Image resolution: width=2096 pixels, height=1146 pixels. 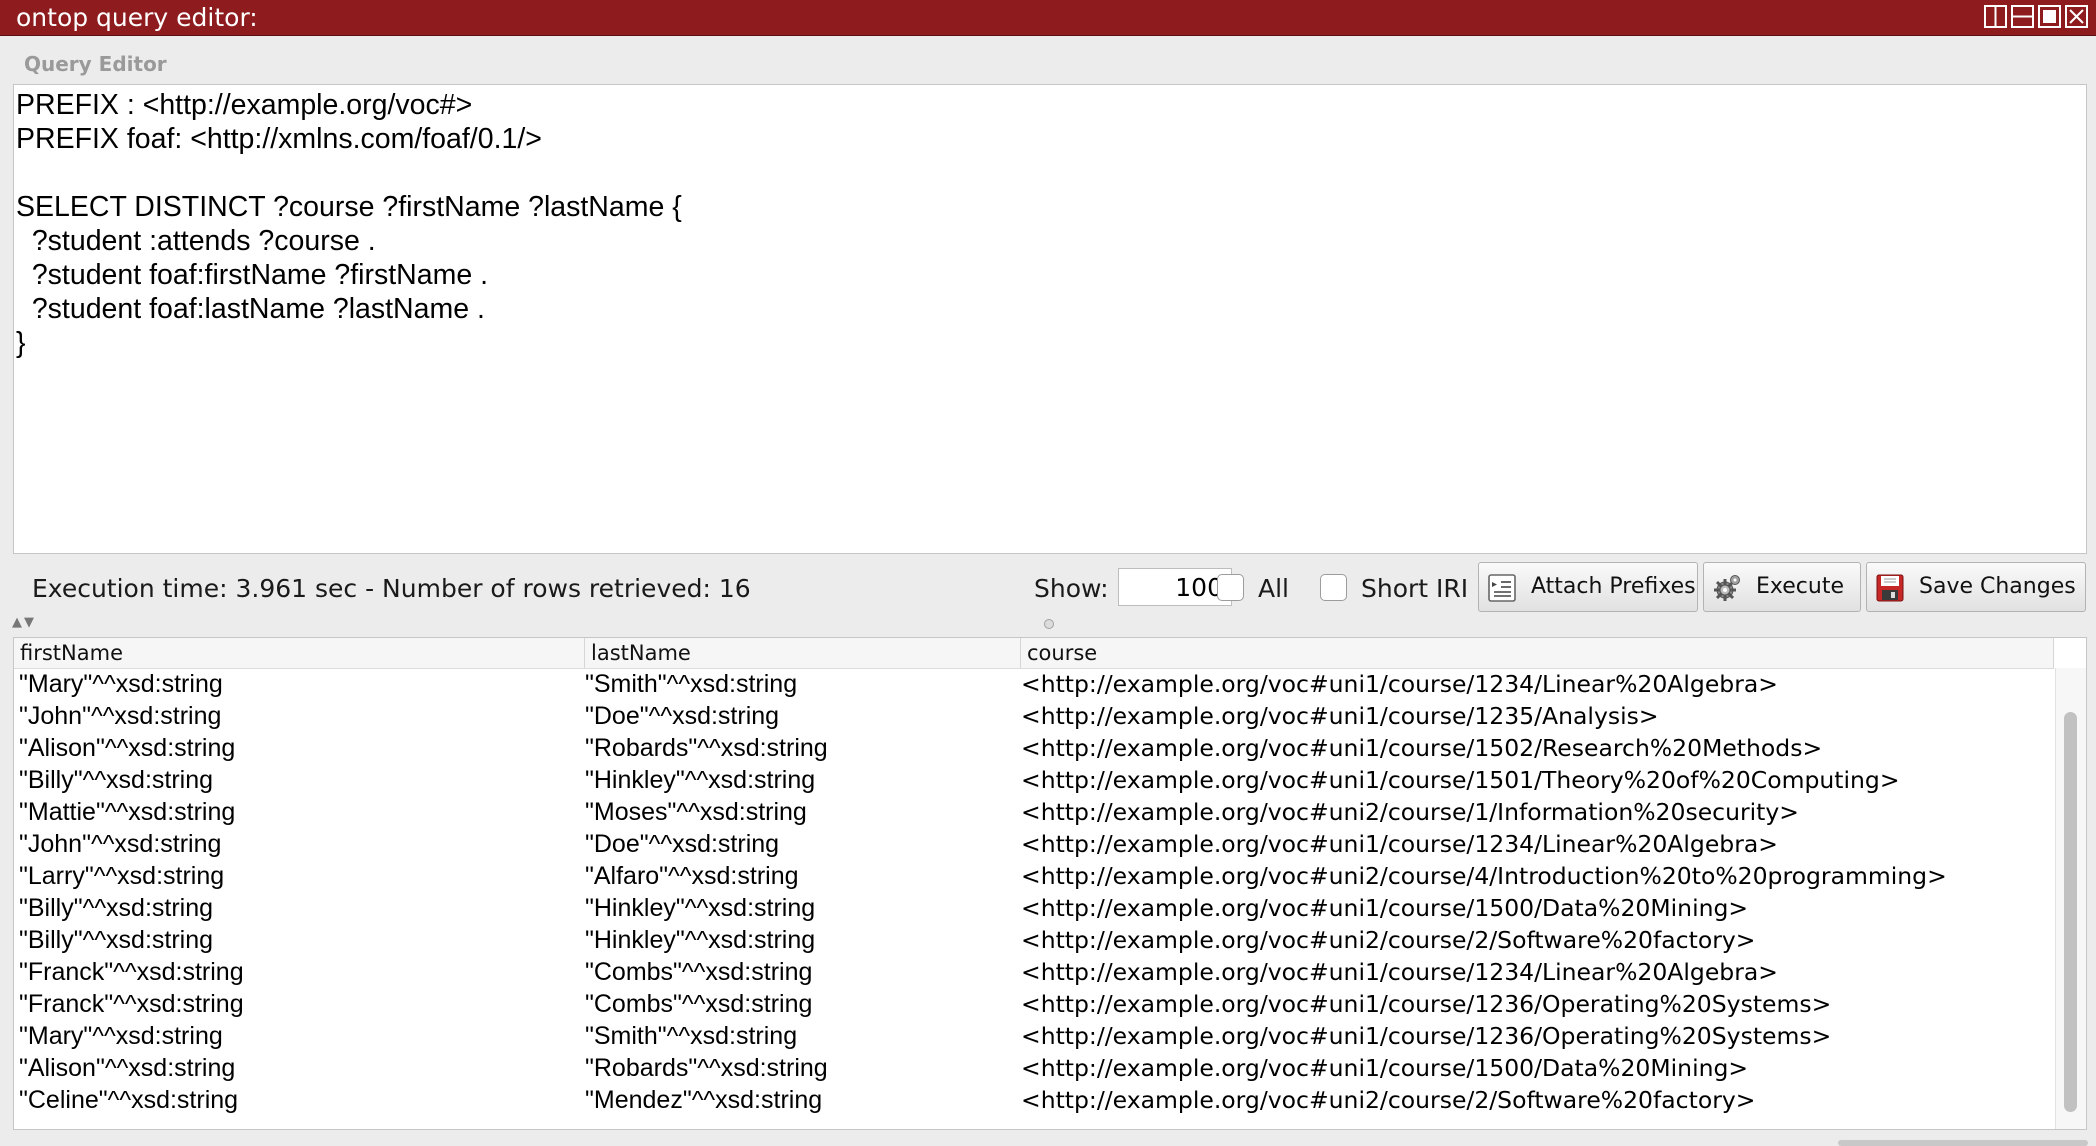 I want to click on save-changes-label: Save Changes, so click(x=1997, y=586).